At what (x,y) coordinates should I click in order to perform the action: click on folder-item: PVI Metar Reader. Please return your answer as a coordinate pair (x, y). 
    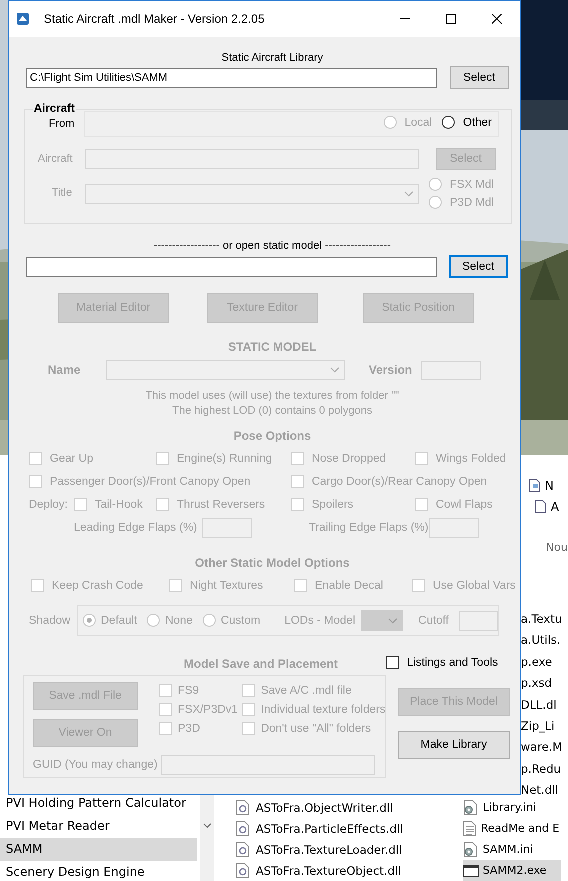
    Looking at the image, I should click on (98, 826).